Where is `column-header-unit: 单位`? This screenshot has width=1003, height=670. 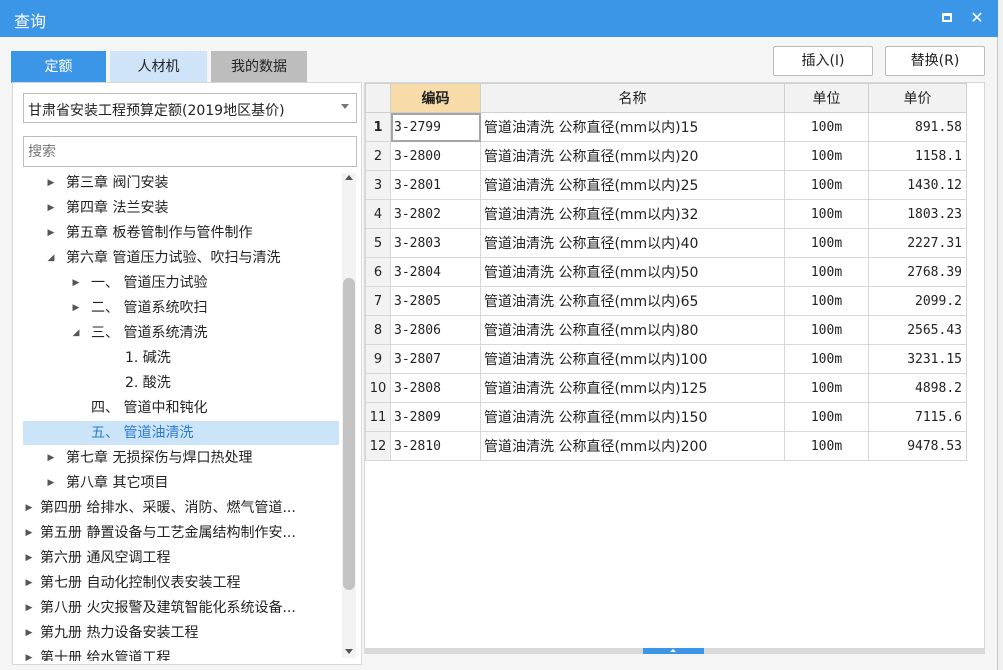 column-header-unit: 单位 is located at coordinates (826, 98).